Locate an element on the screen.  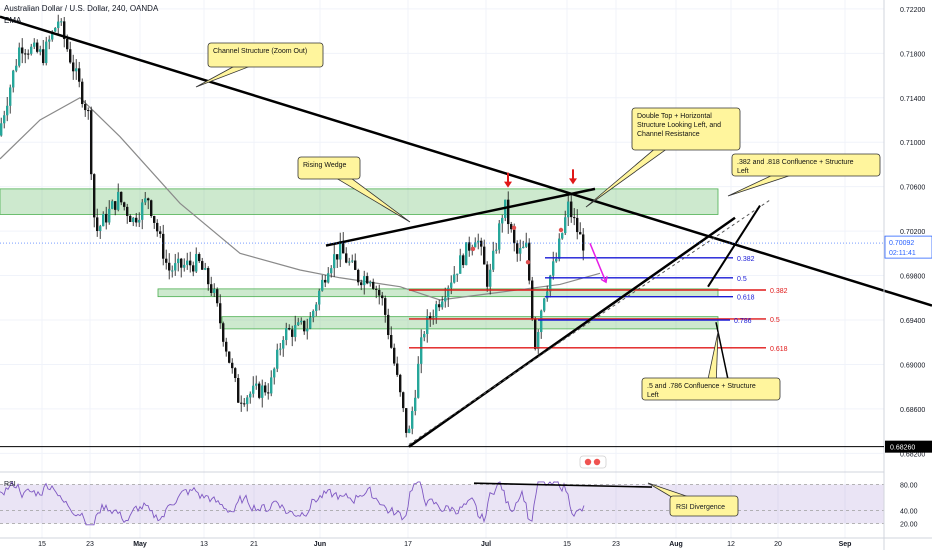
price-tick-label: 0.69800 is located at coordinates (912, 277).